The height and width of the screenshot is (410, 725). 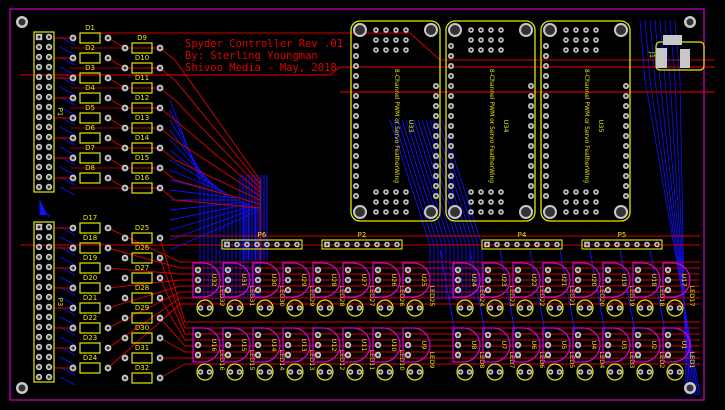 I want to click on led-led27: LED27, so click(x=361, y=301).